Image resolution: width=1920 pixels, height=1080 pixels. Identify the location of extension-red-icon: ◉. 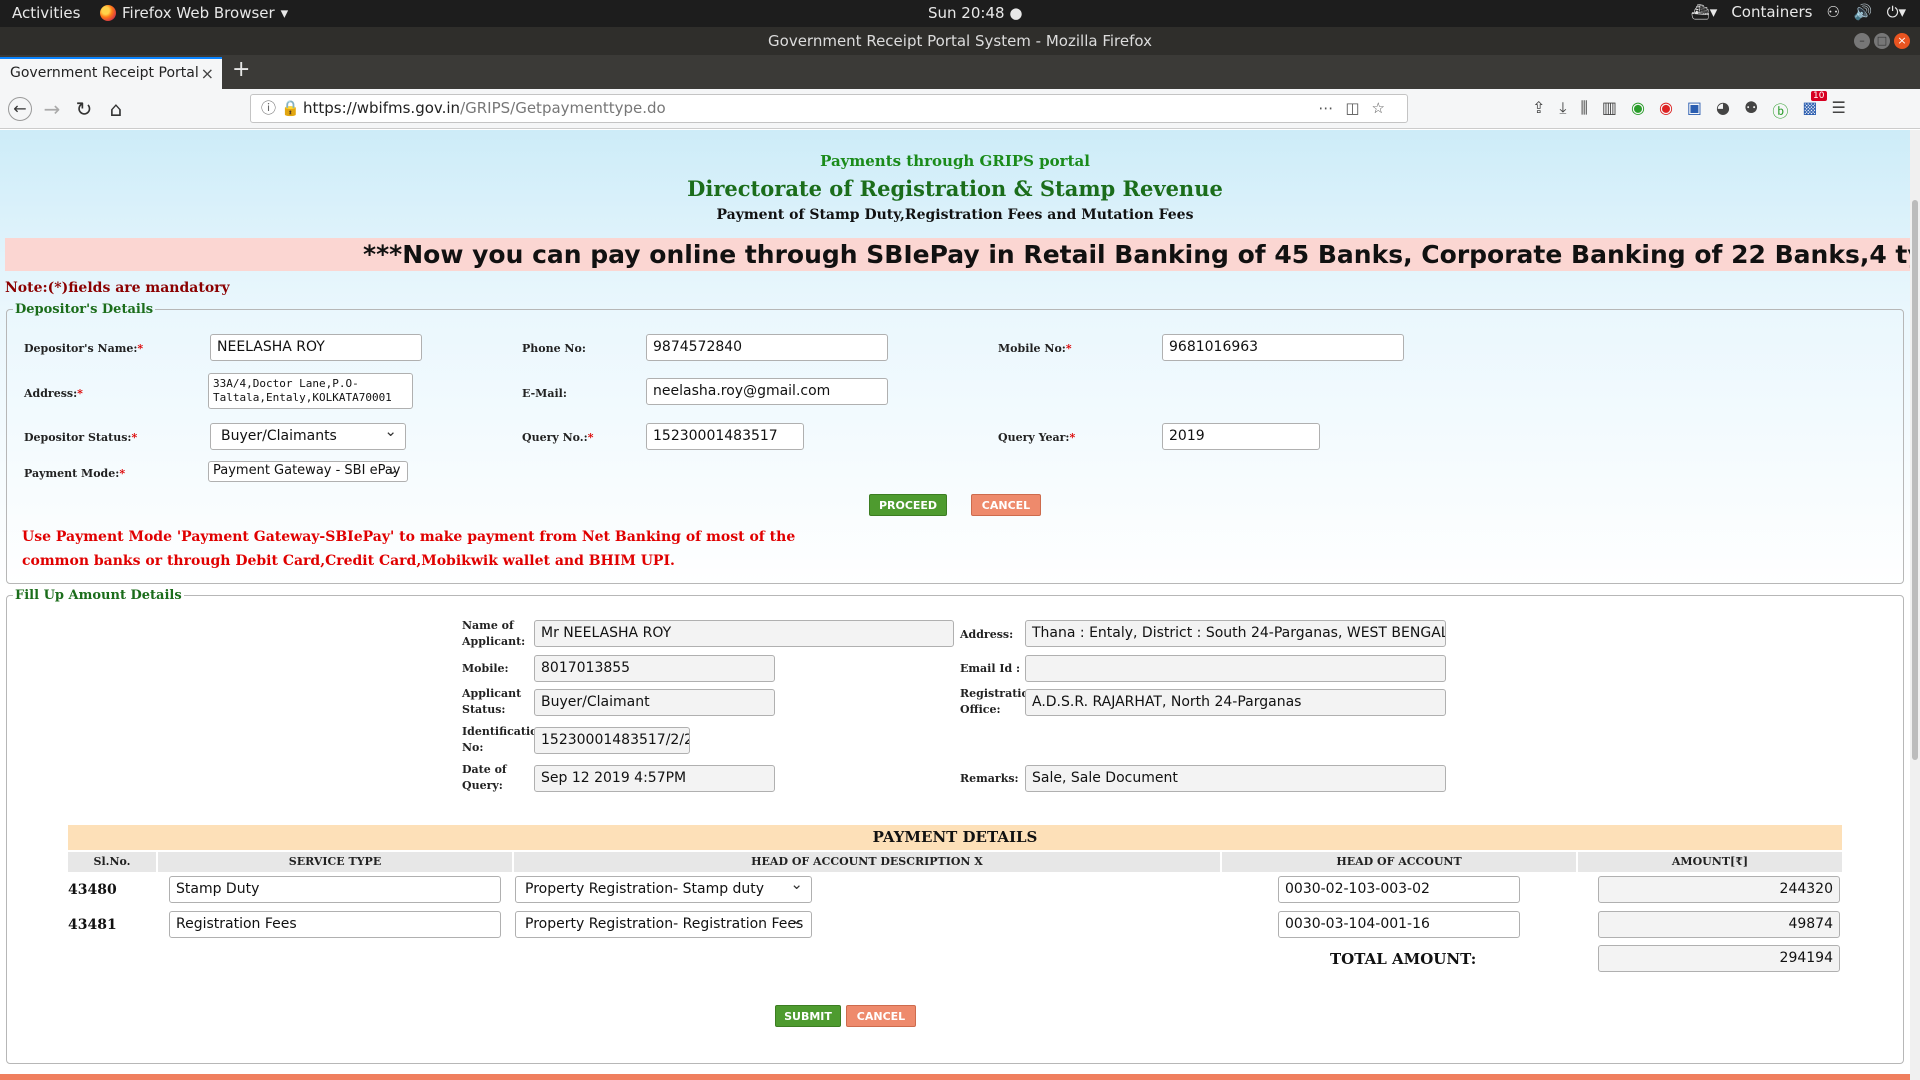
(1666, 110).